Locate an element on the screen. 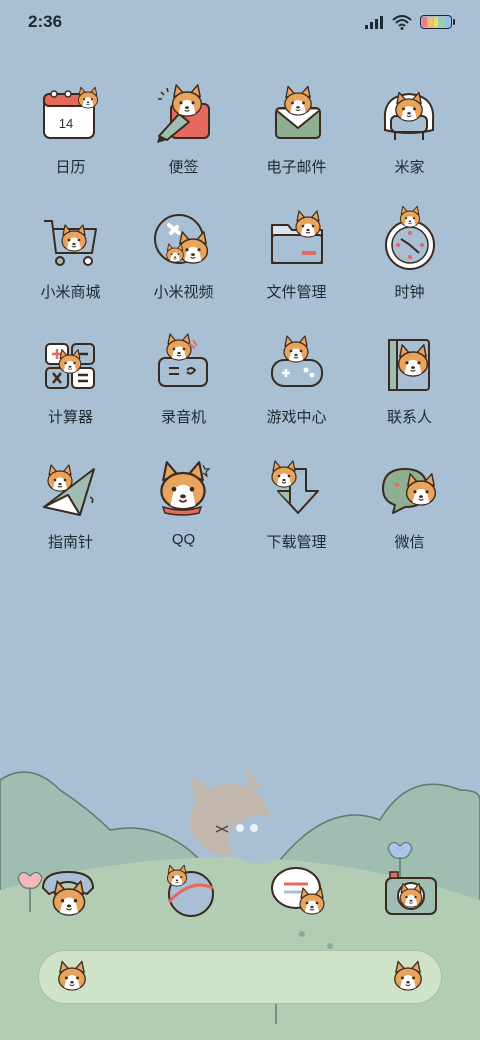 Image resolution: width=480 pixels, height=1040 pixels. app-clock: 时钟 is located at coordinates (409, 258).